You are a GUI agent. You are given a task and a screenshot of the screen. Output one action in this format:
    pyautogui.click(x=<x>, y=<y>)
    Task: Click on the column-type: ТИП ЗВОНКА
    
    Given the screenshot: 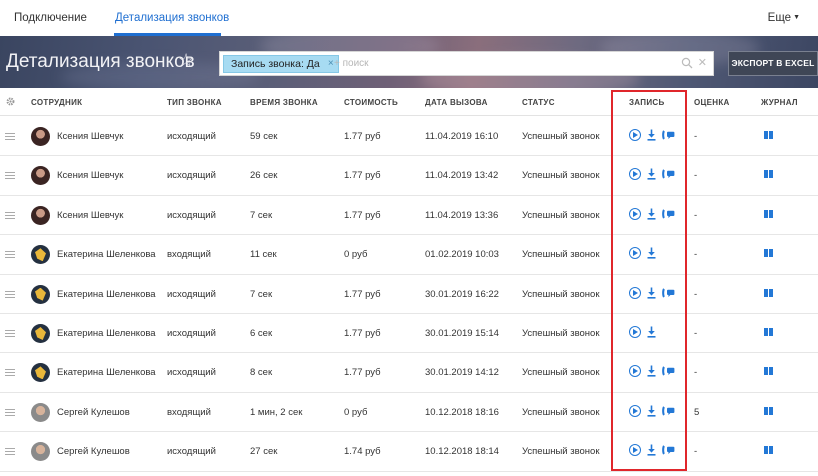 What is the action you would take?
    pyautogui.click(x=194, y=102)
    